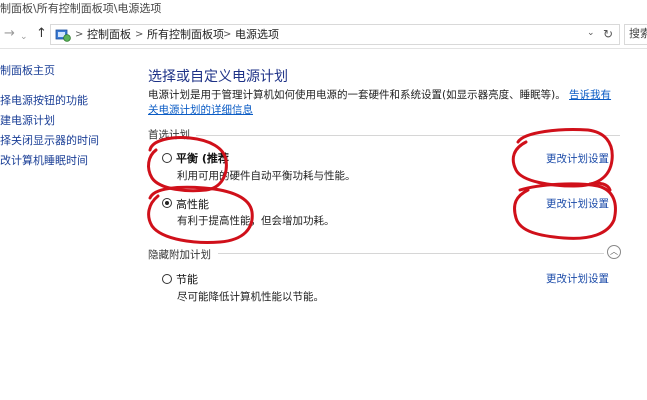 This screenshot has width=647, height=400. I want to click on hidden-plans-label: 隐藏附加计划, so click(179, 255).